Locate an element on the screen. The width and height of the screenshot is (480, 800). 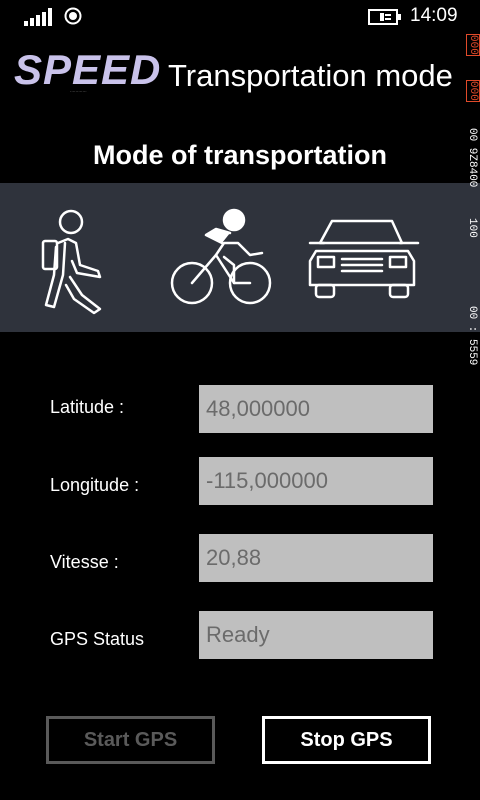
gps-status-label: GPS Status is located at coordinates (97, 639).